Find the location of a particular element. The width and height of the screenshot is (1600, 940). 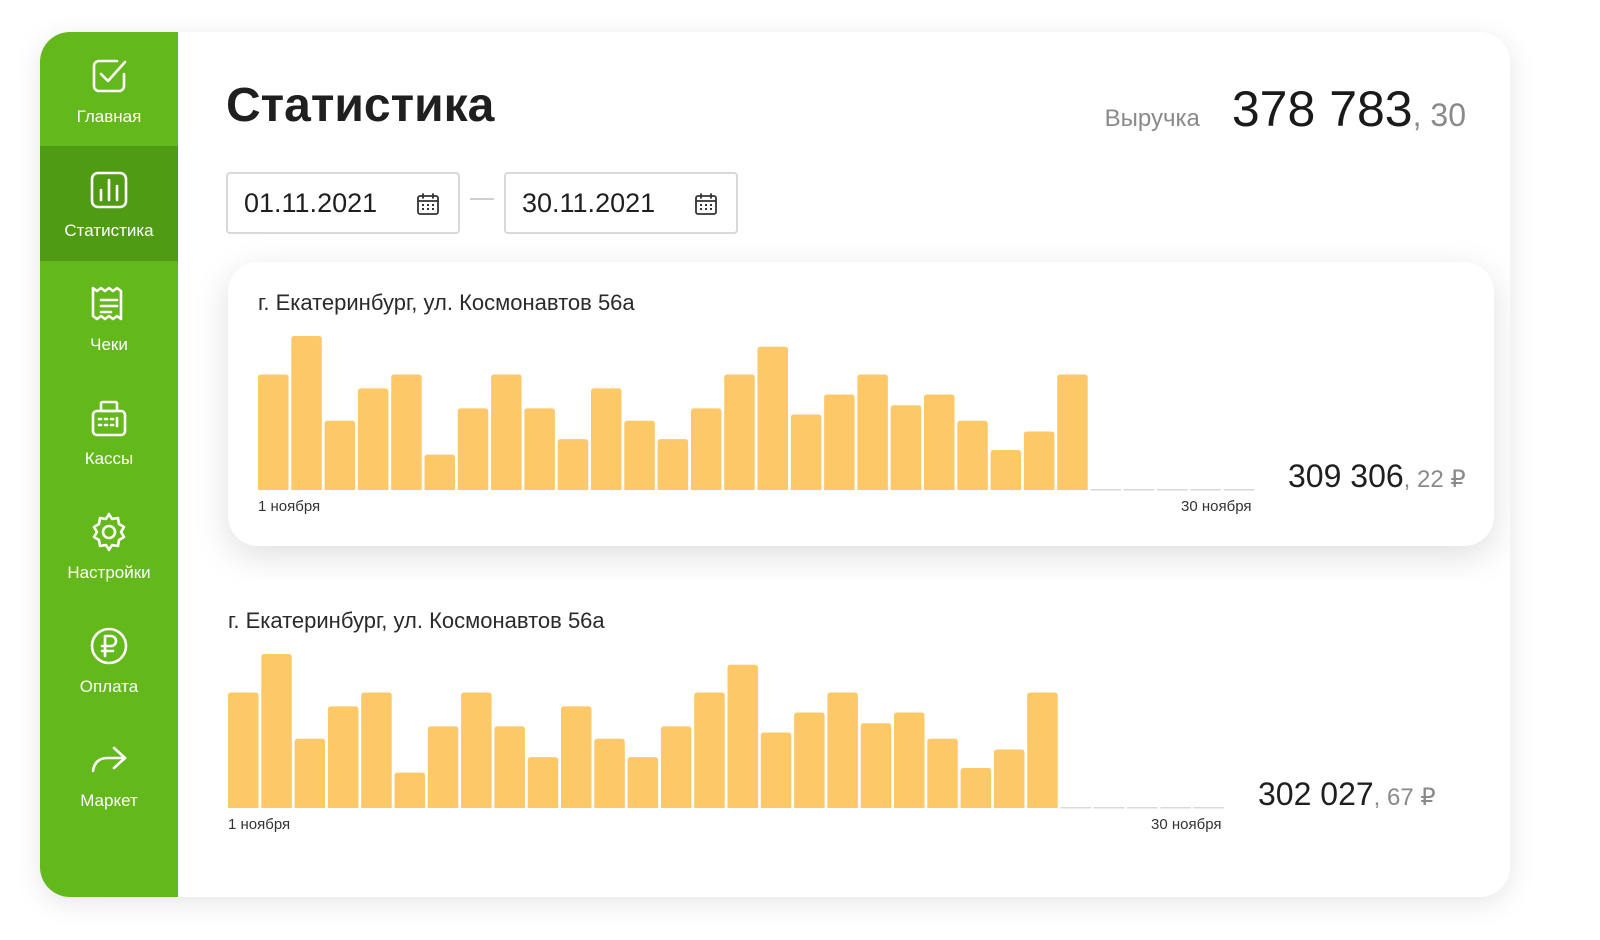

revenue-label: Выручка is located at coordinates (1152, 118).